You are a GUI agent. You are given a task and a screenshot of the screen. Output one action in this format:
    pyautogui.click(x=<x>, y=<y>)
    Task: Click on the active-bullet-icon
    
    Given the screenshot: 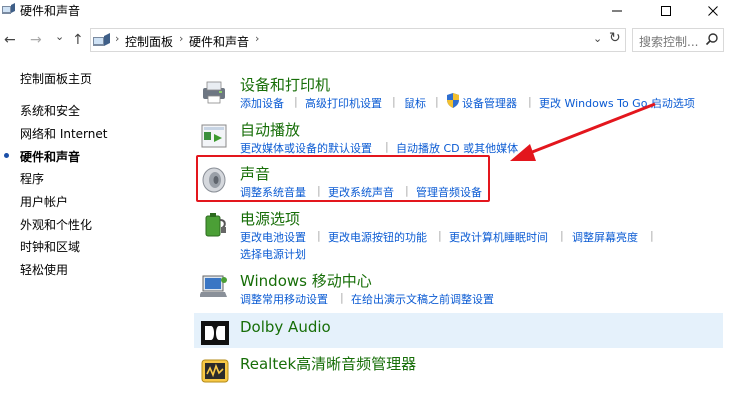 What is the action you would take?
    pyautogui.click(x=6, y=155)
    